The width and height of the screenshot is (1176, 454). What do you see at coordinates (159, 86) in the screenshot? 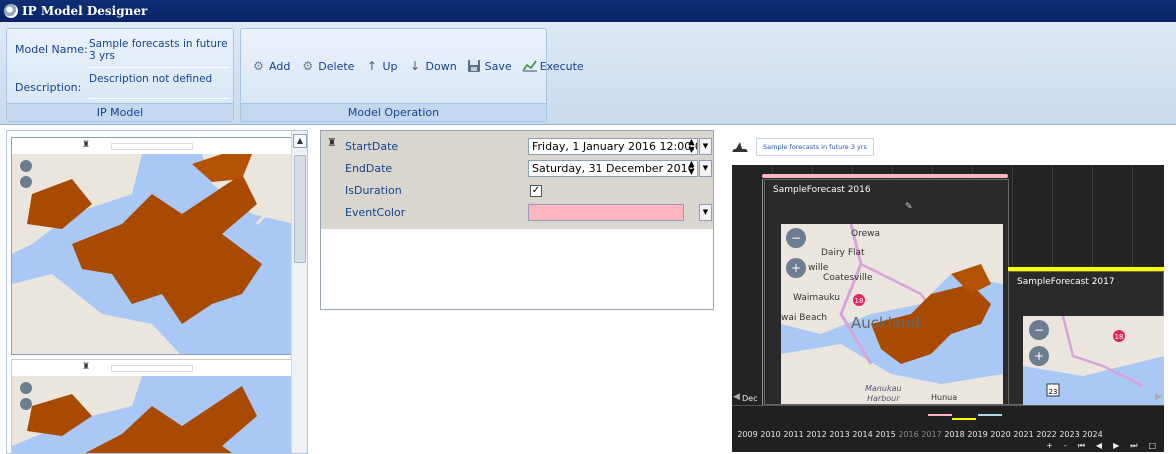
I see `description-value: Description not defined` at bounding box center [159, 86].